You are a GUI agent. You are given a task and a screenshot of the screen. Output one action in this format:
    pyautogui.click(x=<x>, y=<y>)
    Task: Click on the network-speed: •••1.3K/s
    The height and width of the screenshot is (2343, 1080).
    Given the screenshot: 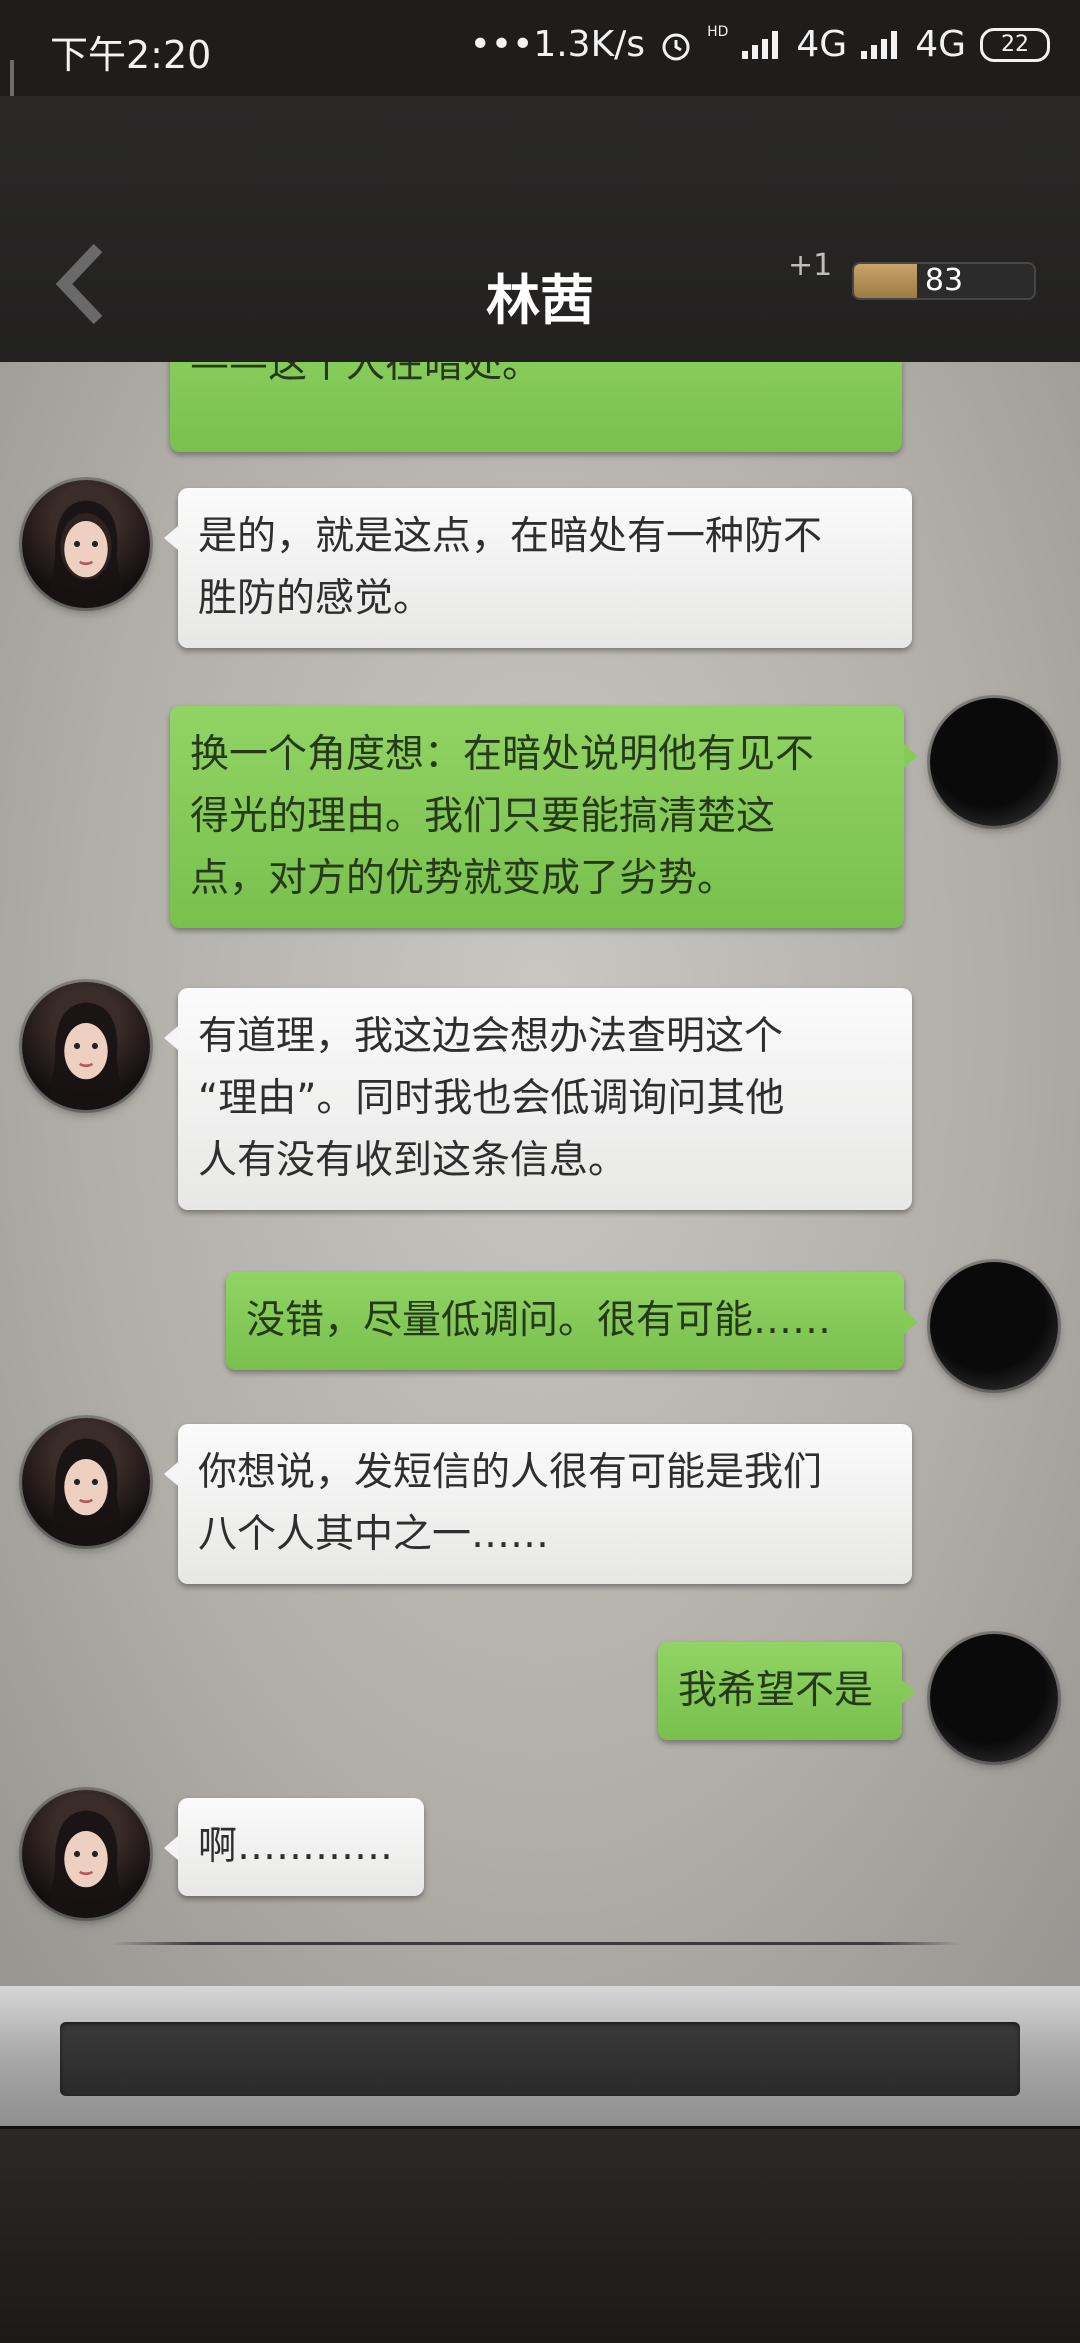 What is the action you would take?
    pyautogui.click(x=557, y=44)
    